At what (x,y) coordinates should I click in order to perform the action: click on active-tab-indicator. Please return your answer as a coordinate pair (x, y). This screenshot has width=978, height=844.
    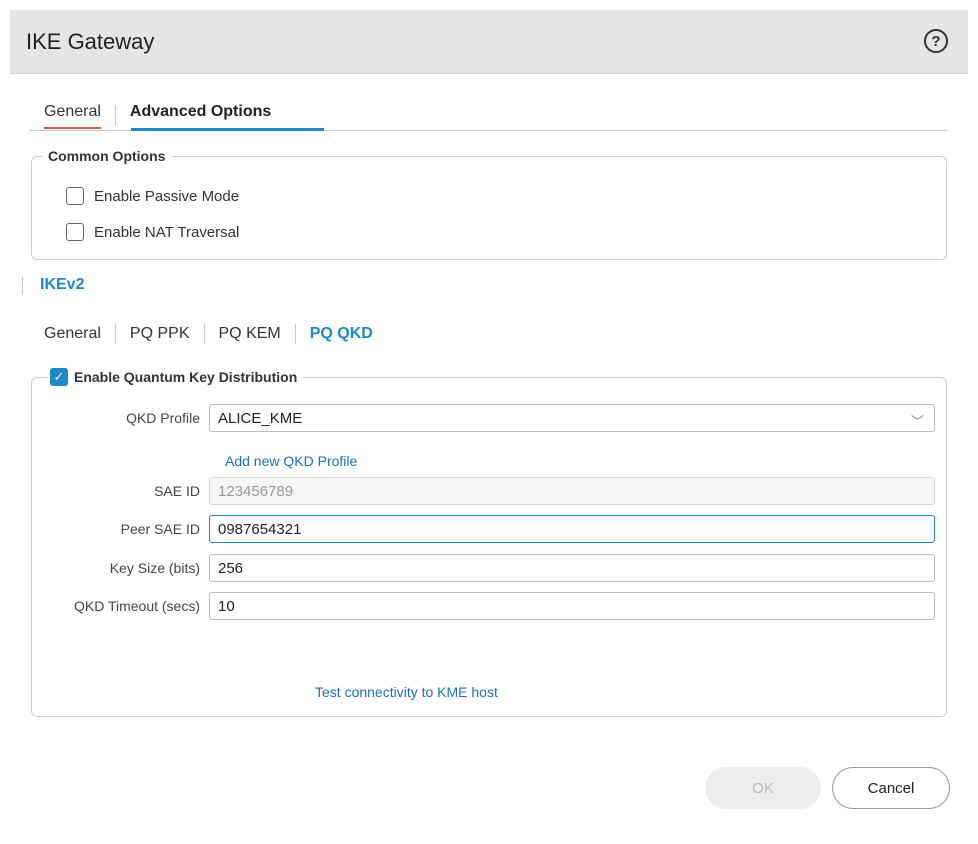
    Looking at the image, I should click on (227, 129).